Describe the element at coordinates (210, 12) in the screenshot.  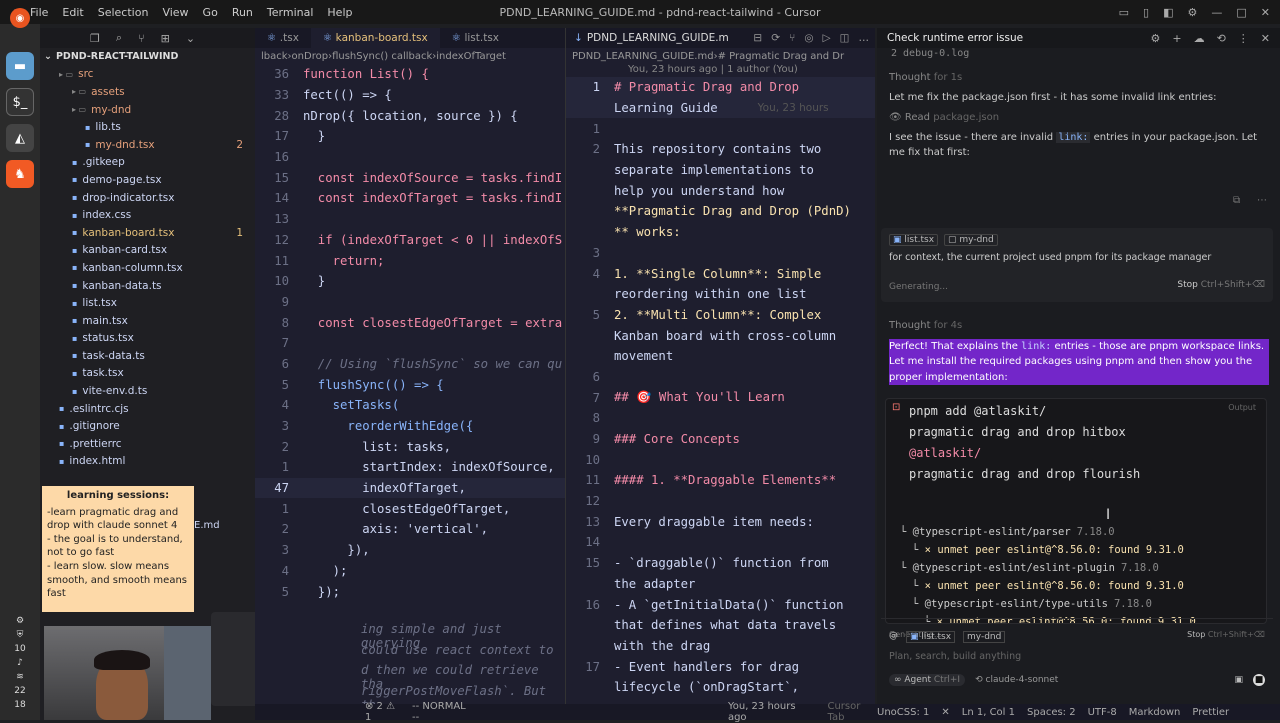
I see `menu-item-go: Go` at that location.